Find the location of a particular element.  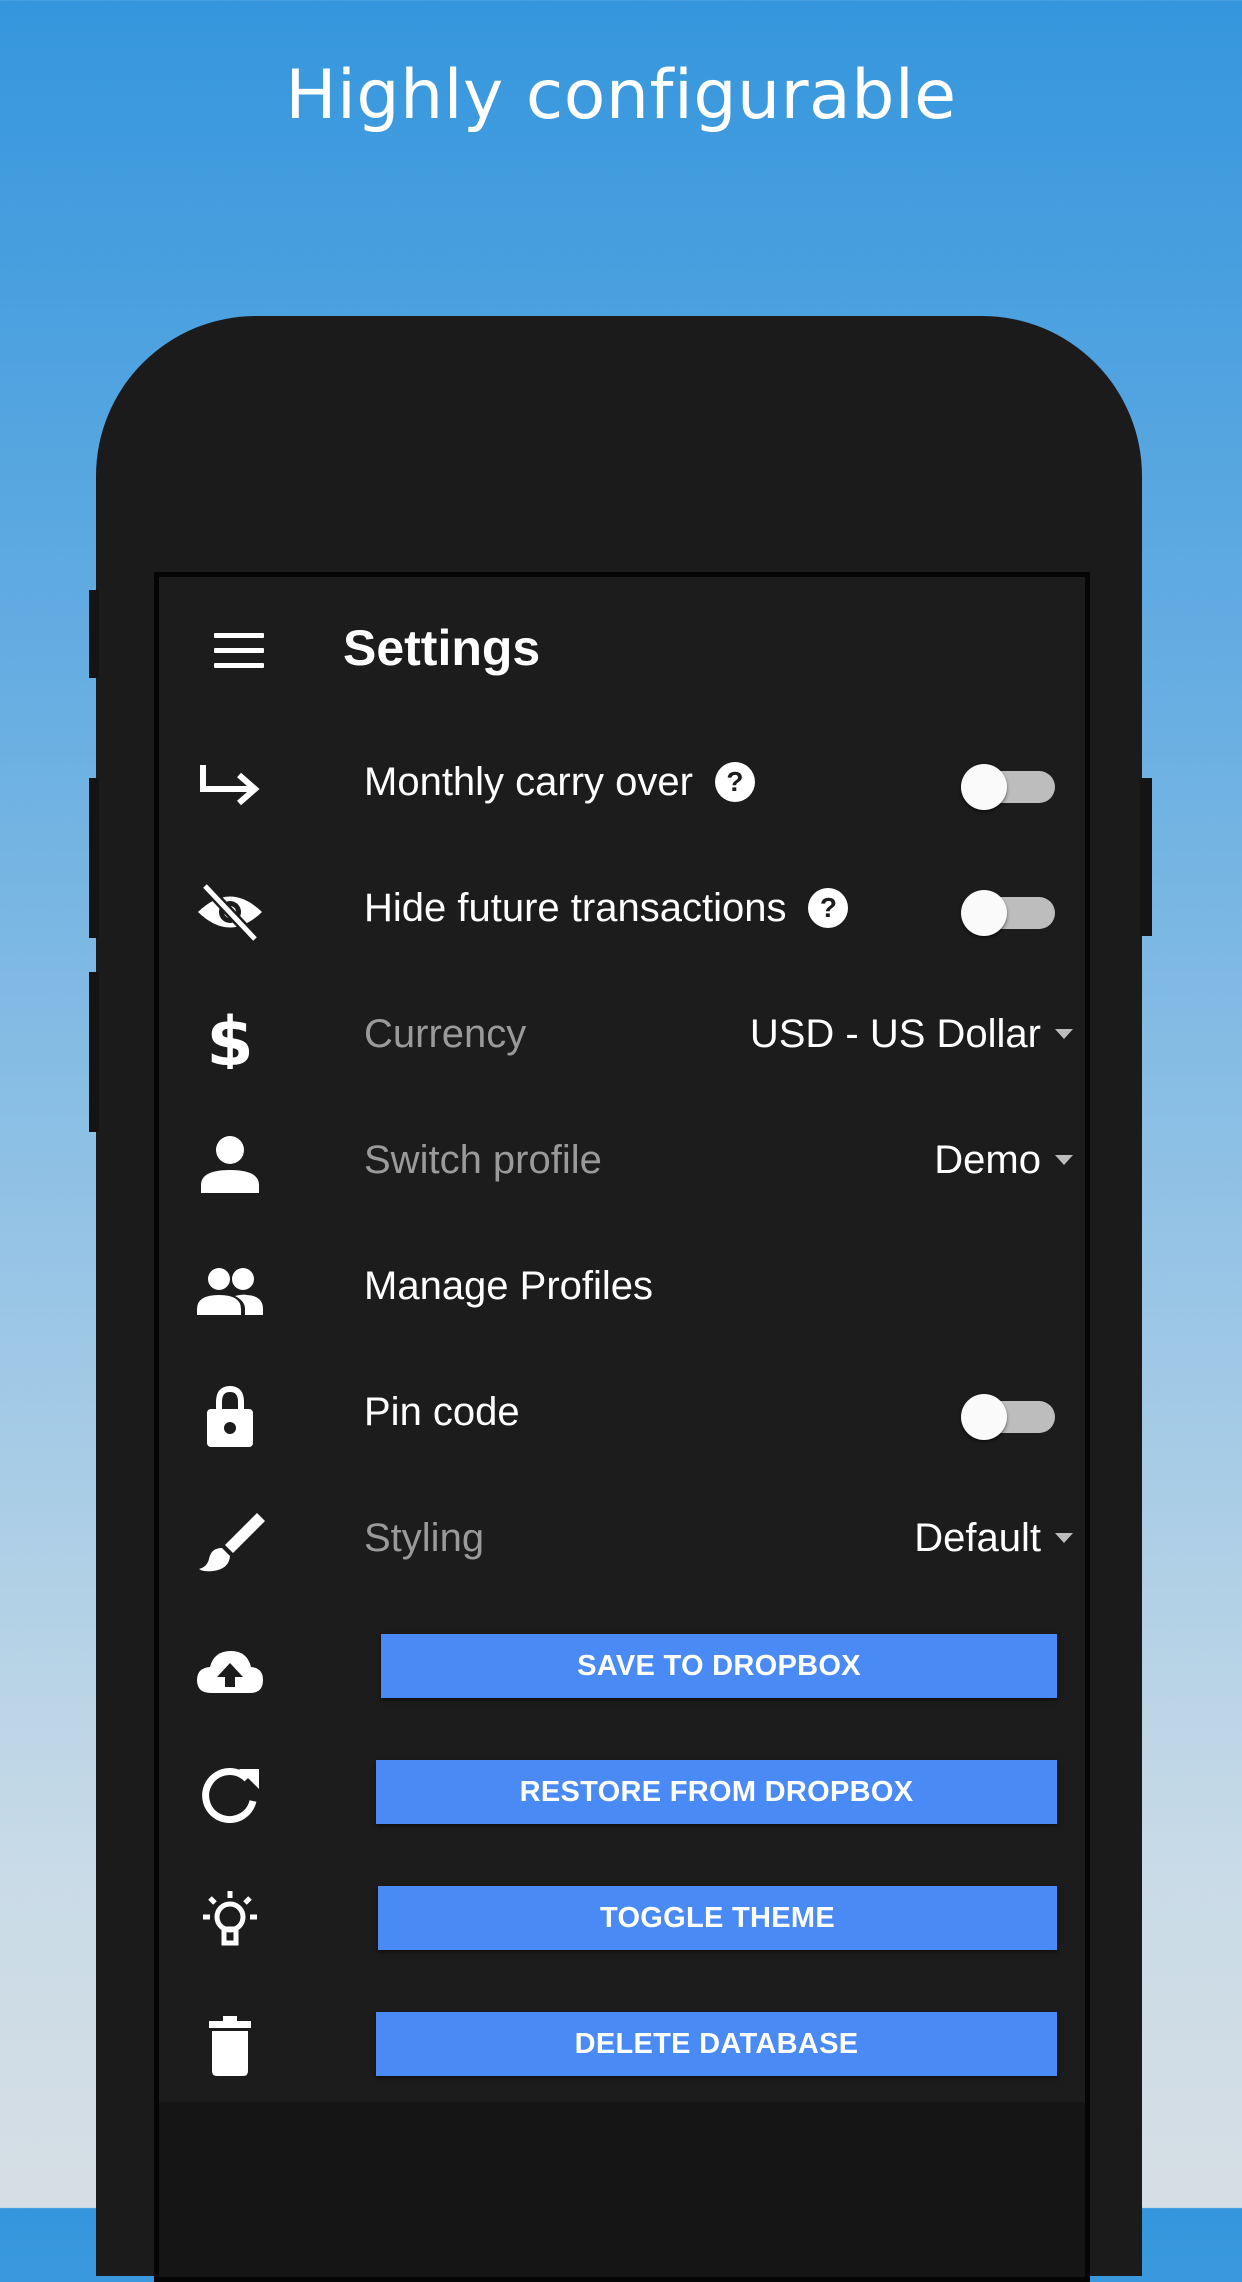

switch-profile-label: Switch profile is located at coordinates (483, 1160).